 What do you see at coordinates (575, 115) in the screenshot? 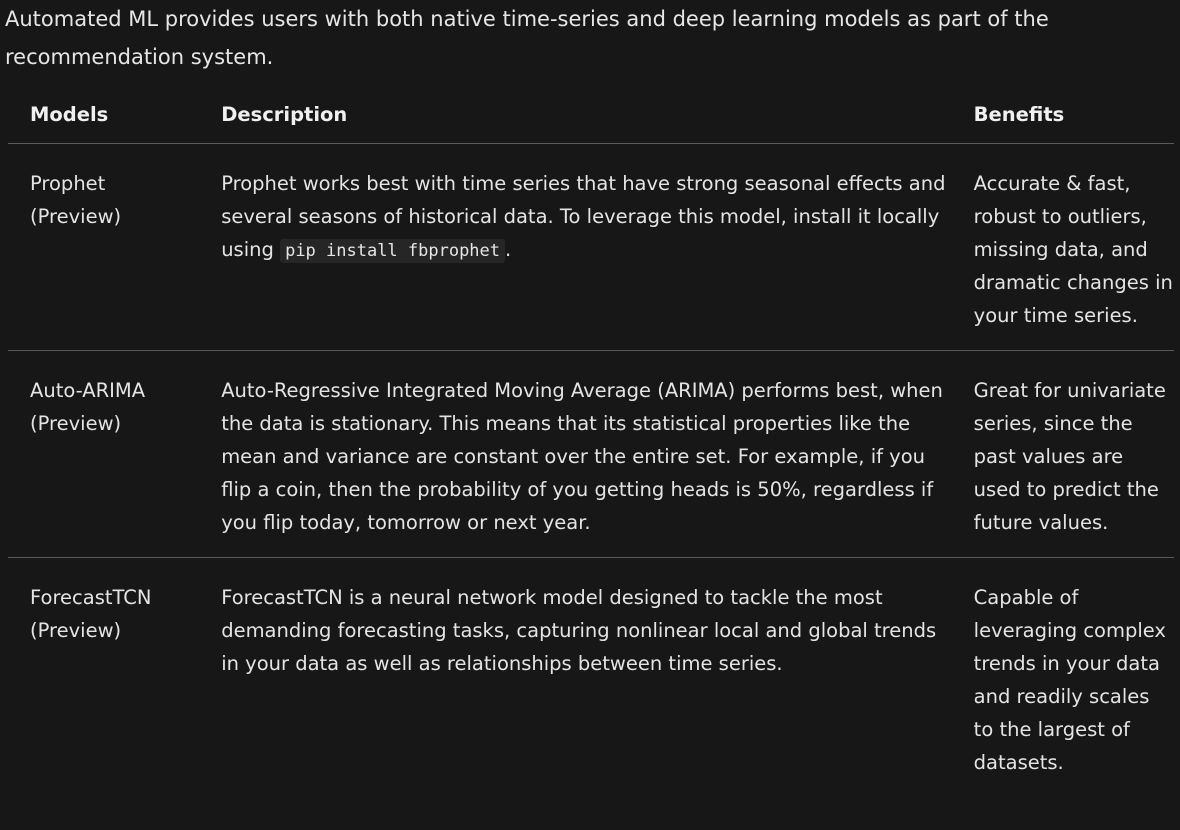
I see `header-description: Description` at bounding box center [575, 115].